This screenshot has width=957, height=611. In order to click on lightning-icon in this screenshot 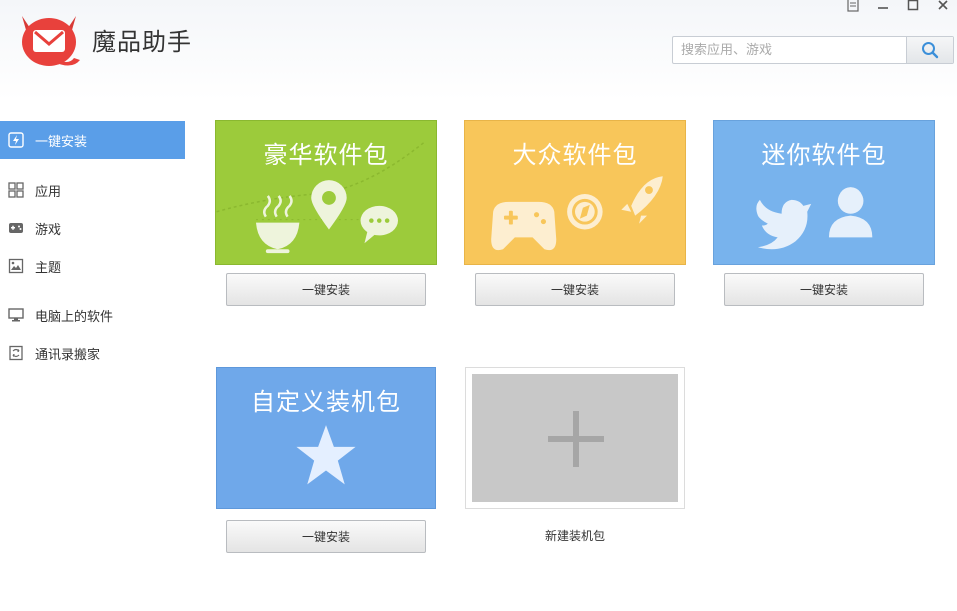, I will do `click(16, 140)`.